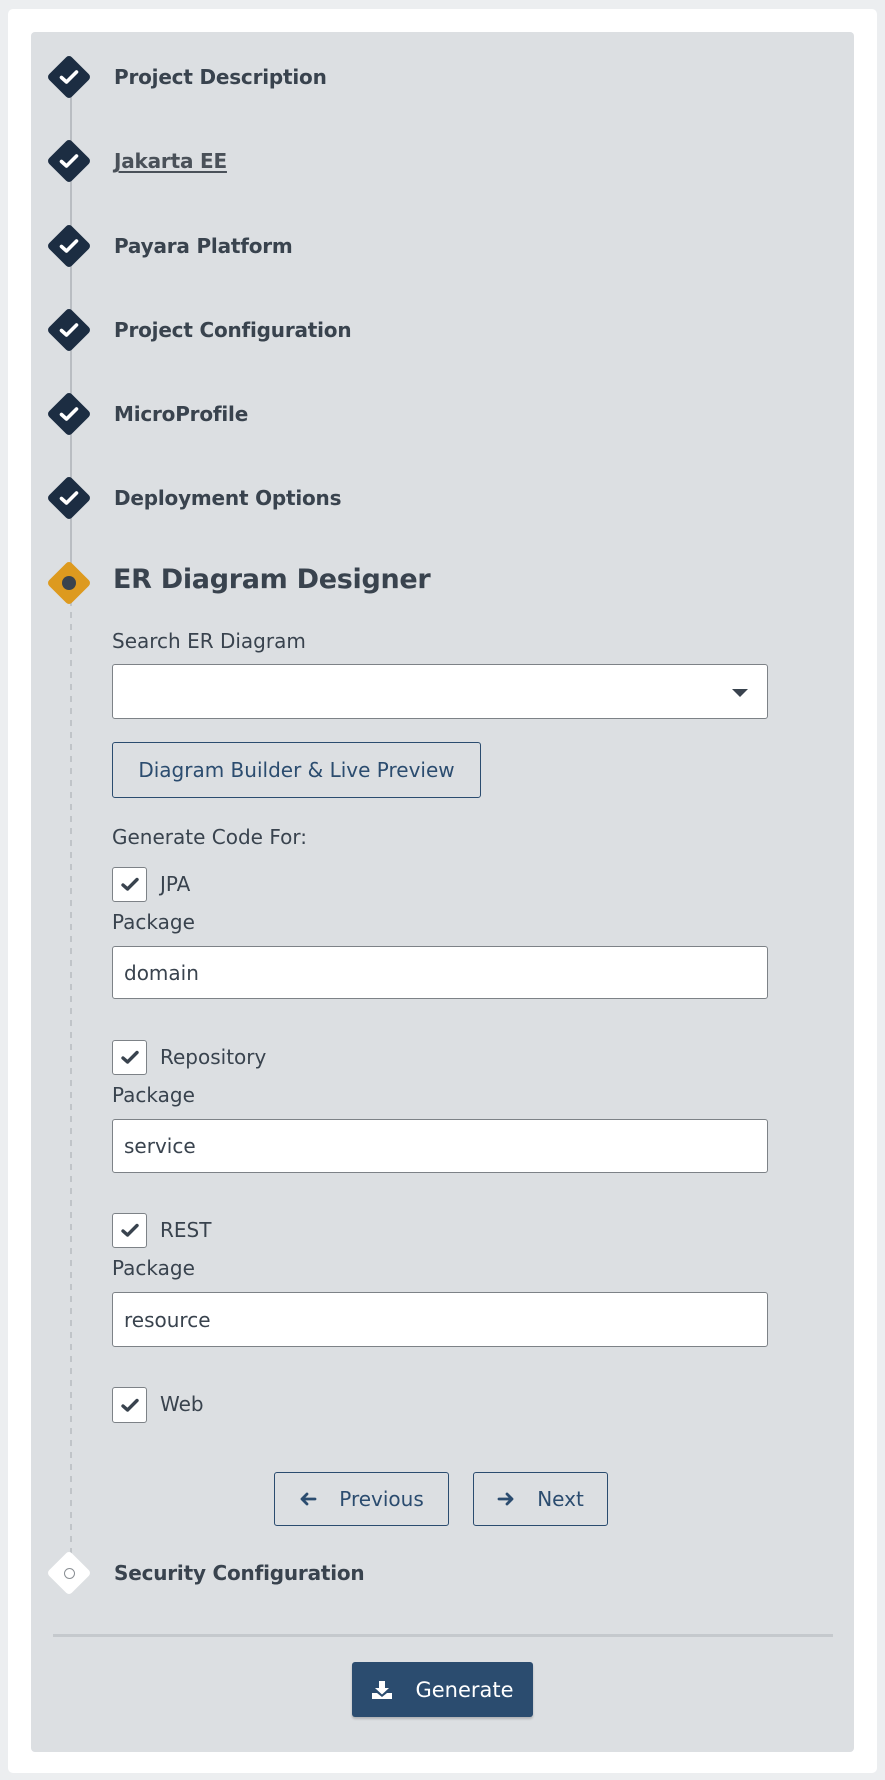 The image size is (885, 1780). I want to click on timeline-line-pending, so click(71, 1080).